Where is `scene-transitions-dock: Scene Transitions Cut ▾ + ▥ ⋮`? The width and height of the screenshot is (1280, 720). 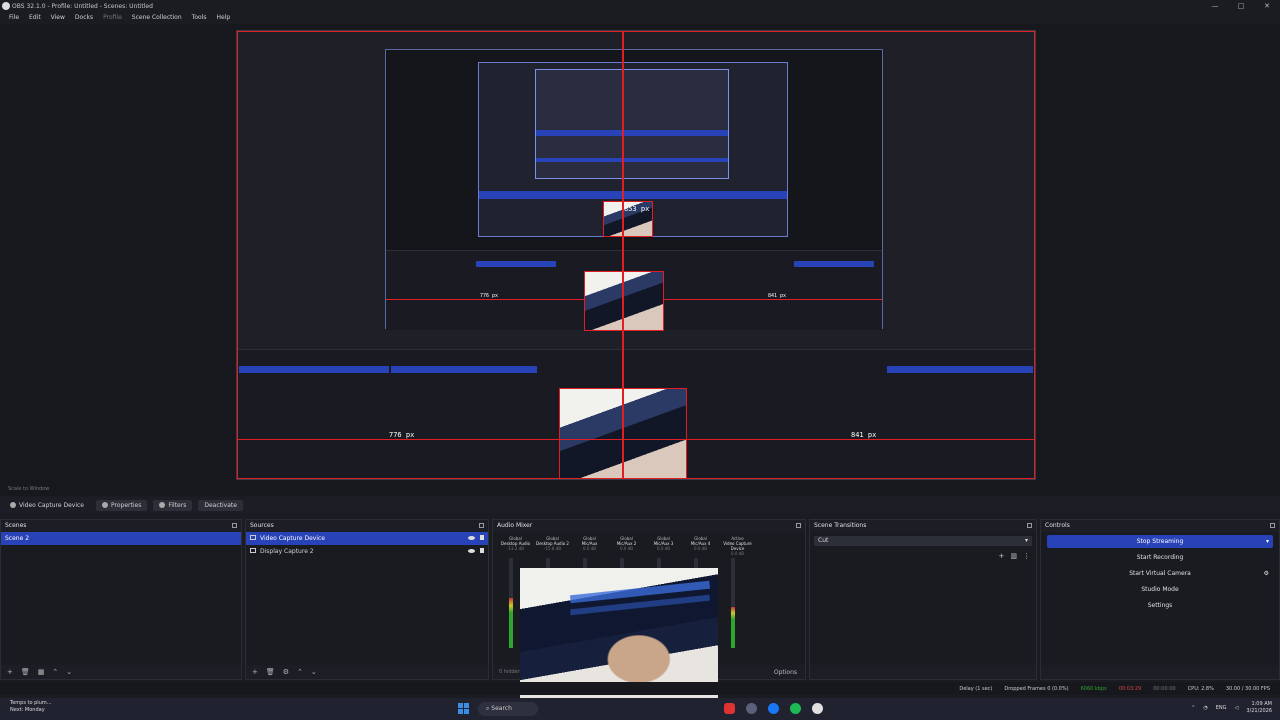
scene-transitions-dock: Scene Transitions Cut ▾ + ▥ ⋮ is located at coordinates (923, 599).